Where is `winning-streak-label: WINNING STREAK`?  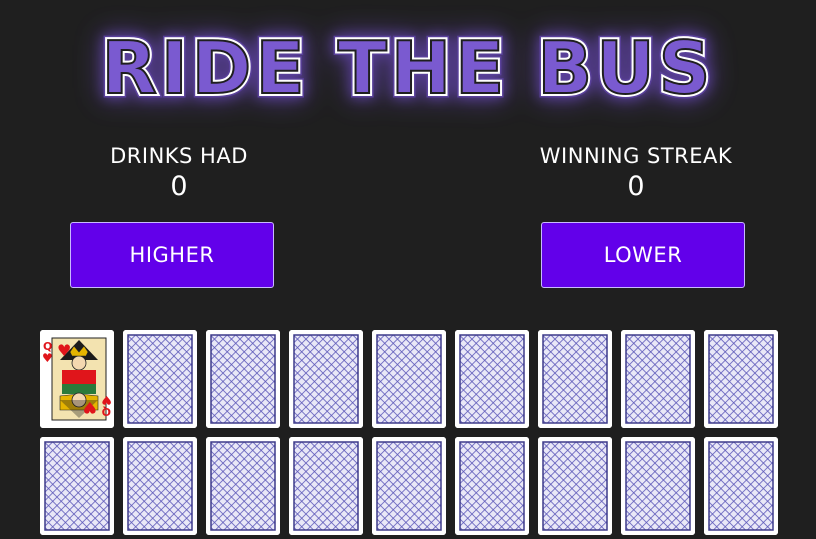 winning-streak-label: WINNING STREAK is located at coordinates (636, 156).